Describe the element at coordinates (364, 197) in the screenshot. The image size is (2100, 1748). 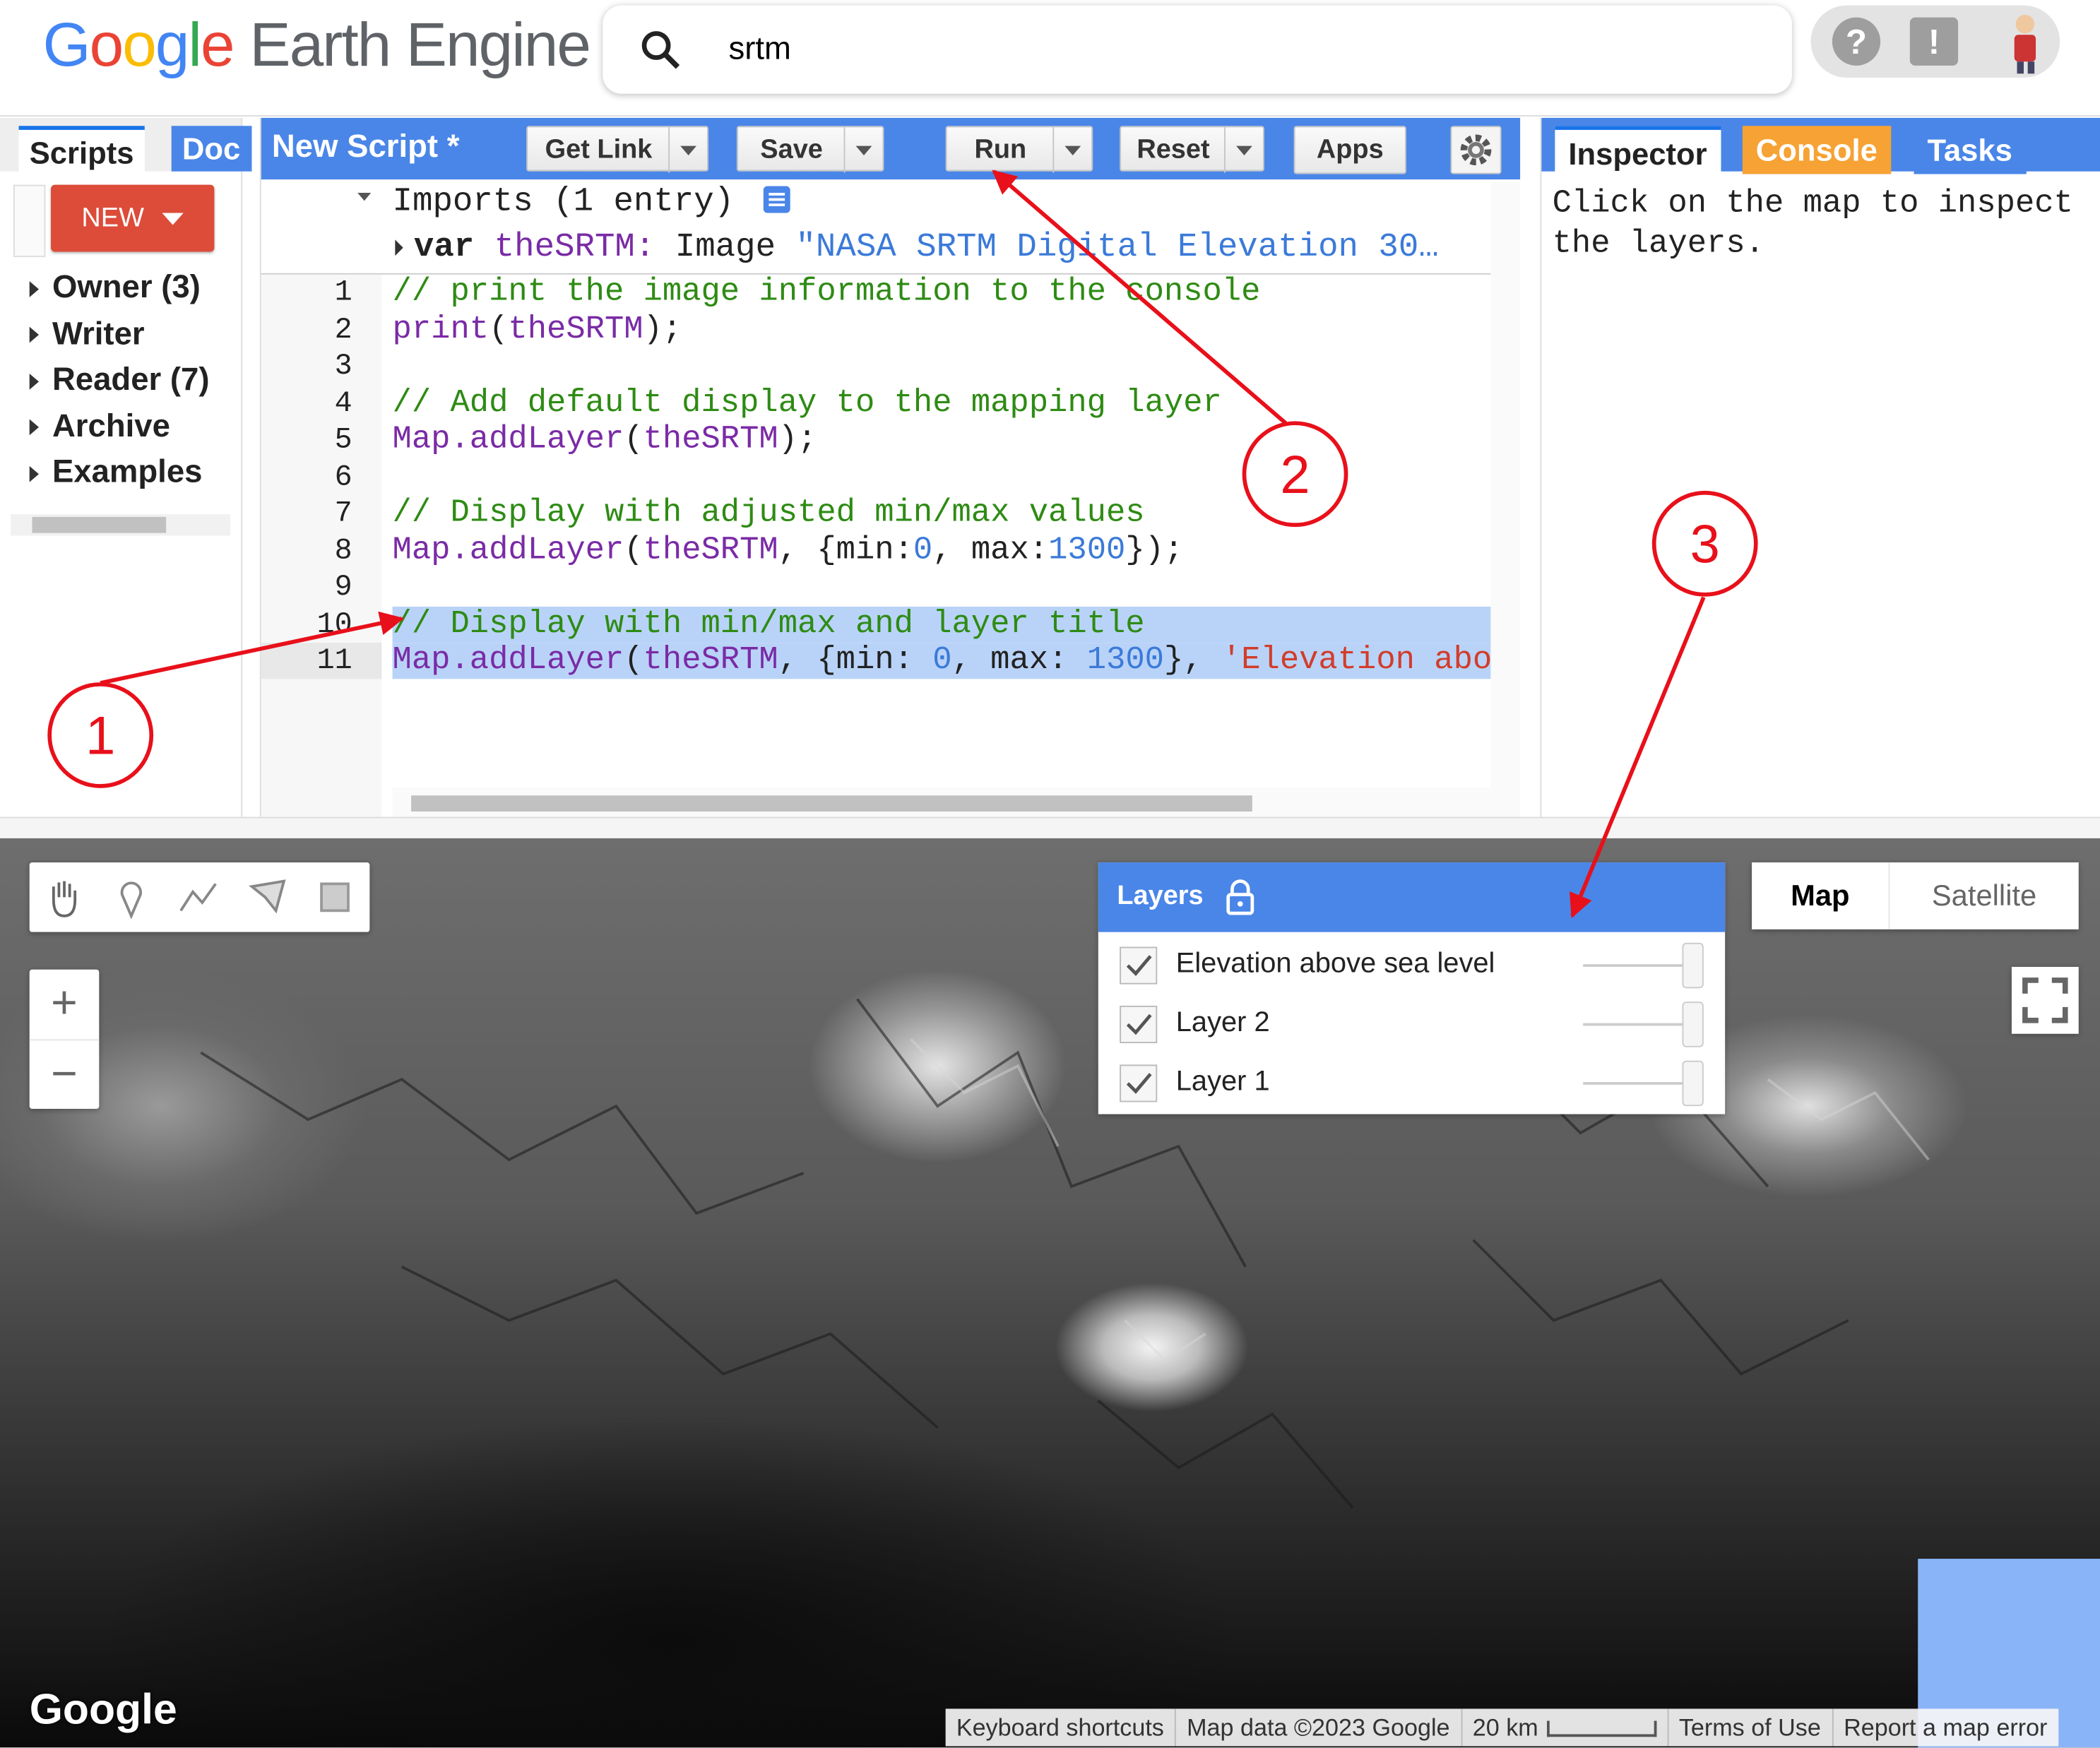
I see `collapse-arrow-icon` at that location.